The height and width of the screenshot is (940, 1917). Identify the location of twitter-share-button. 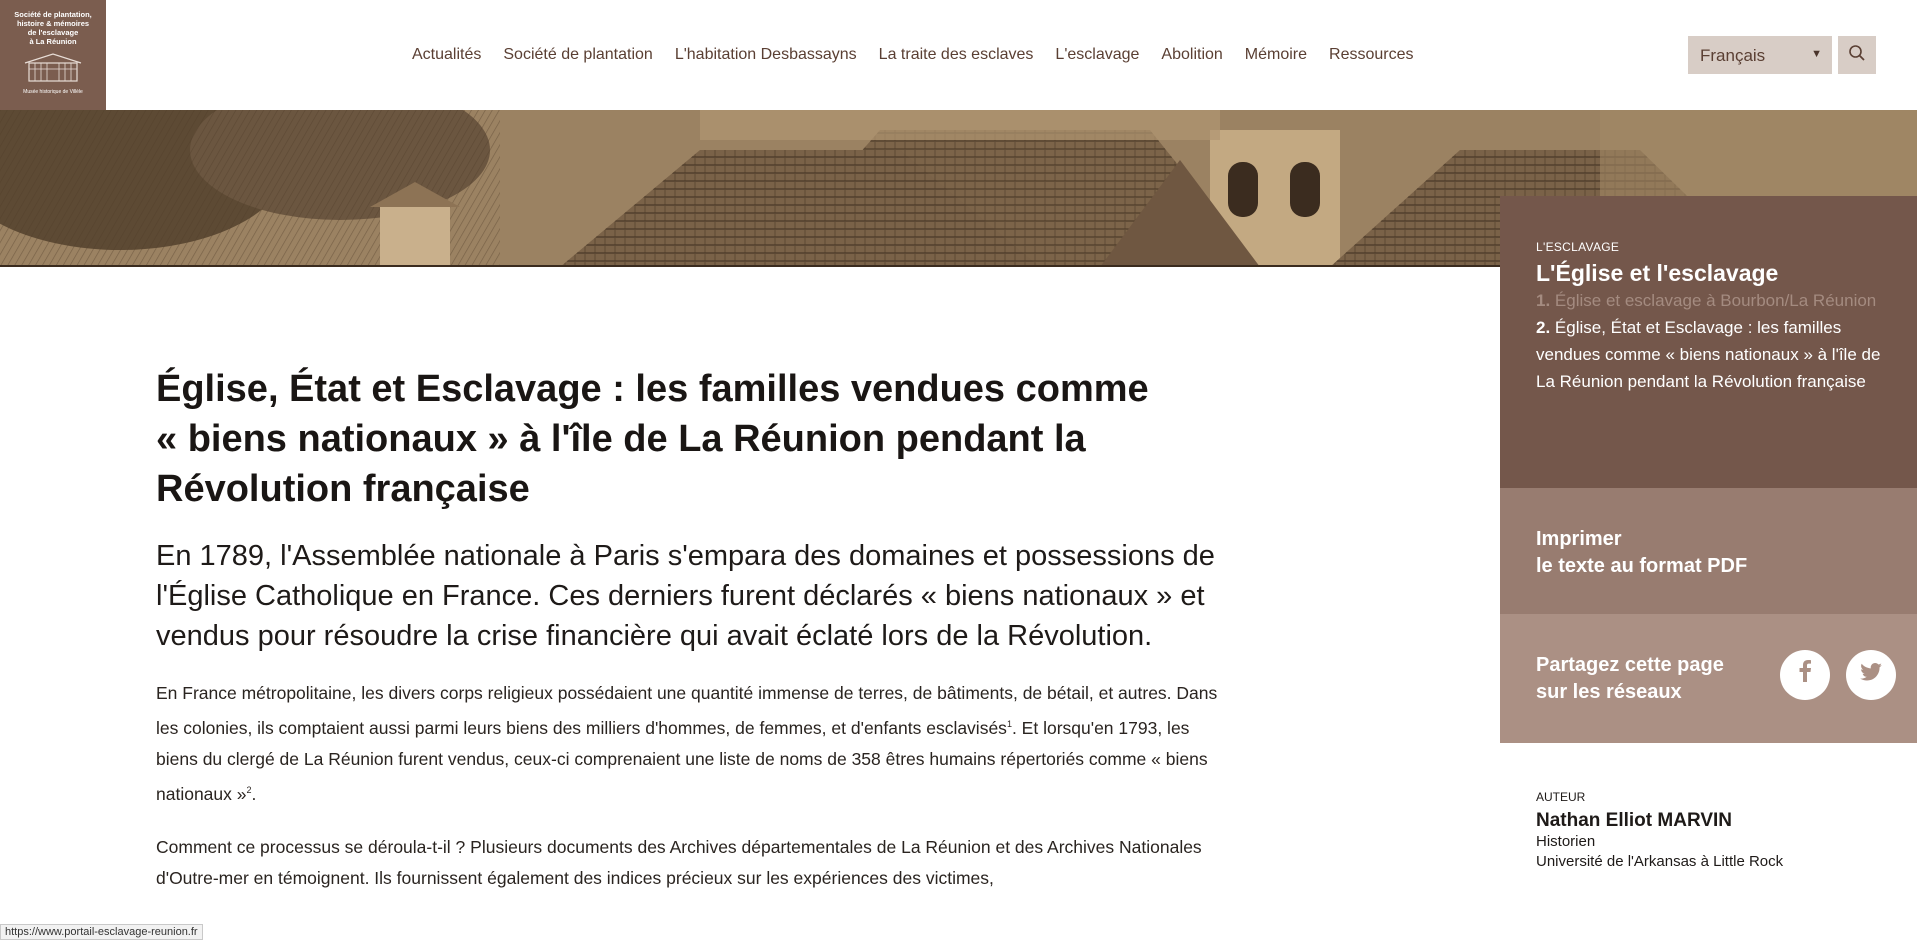
(1871, 675).